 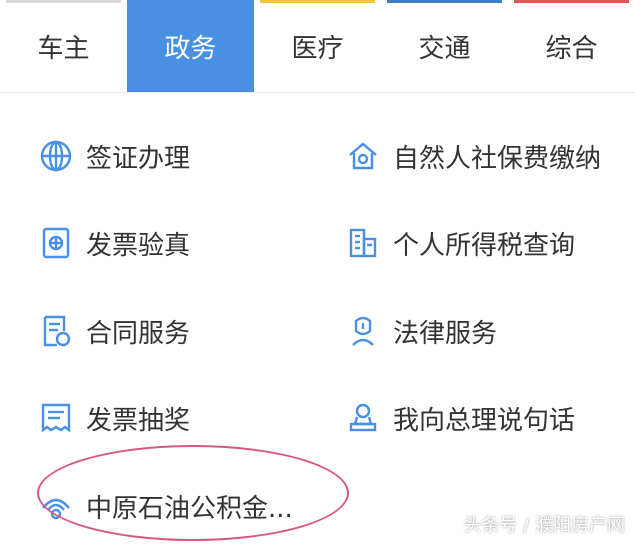 I want to click on service-label: 发票验真, so click(x=138, y=245).